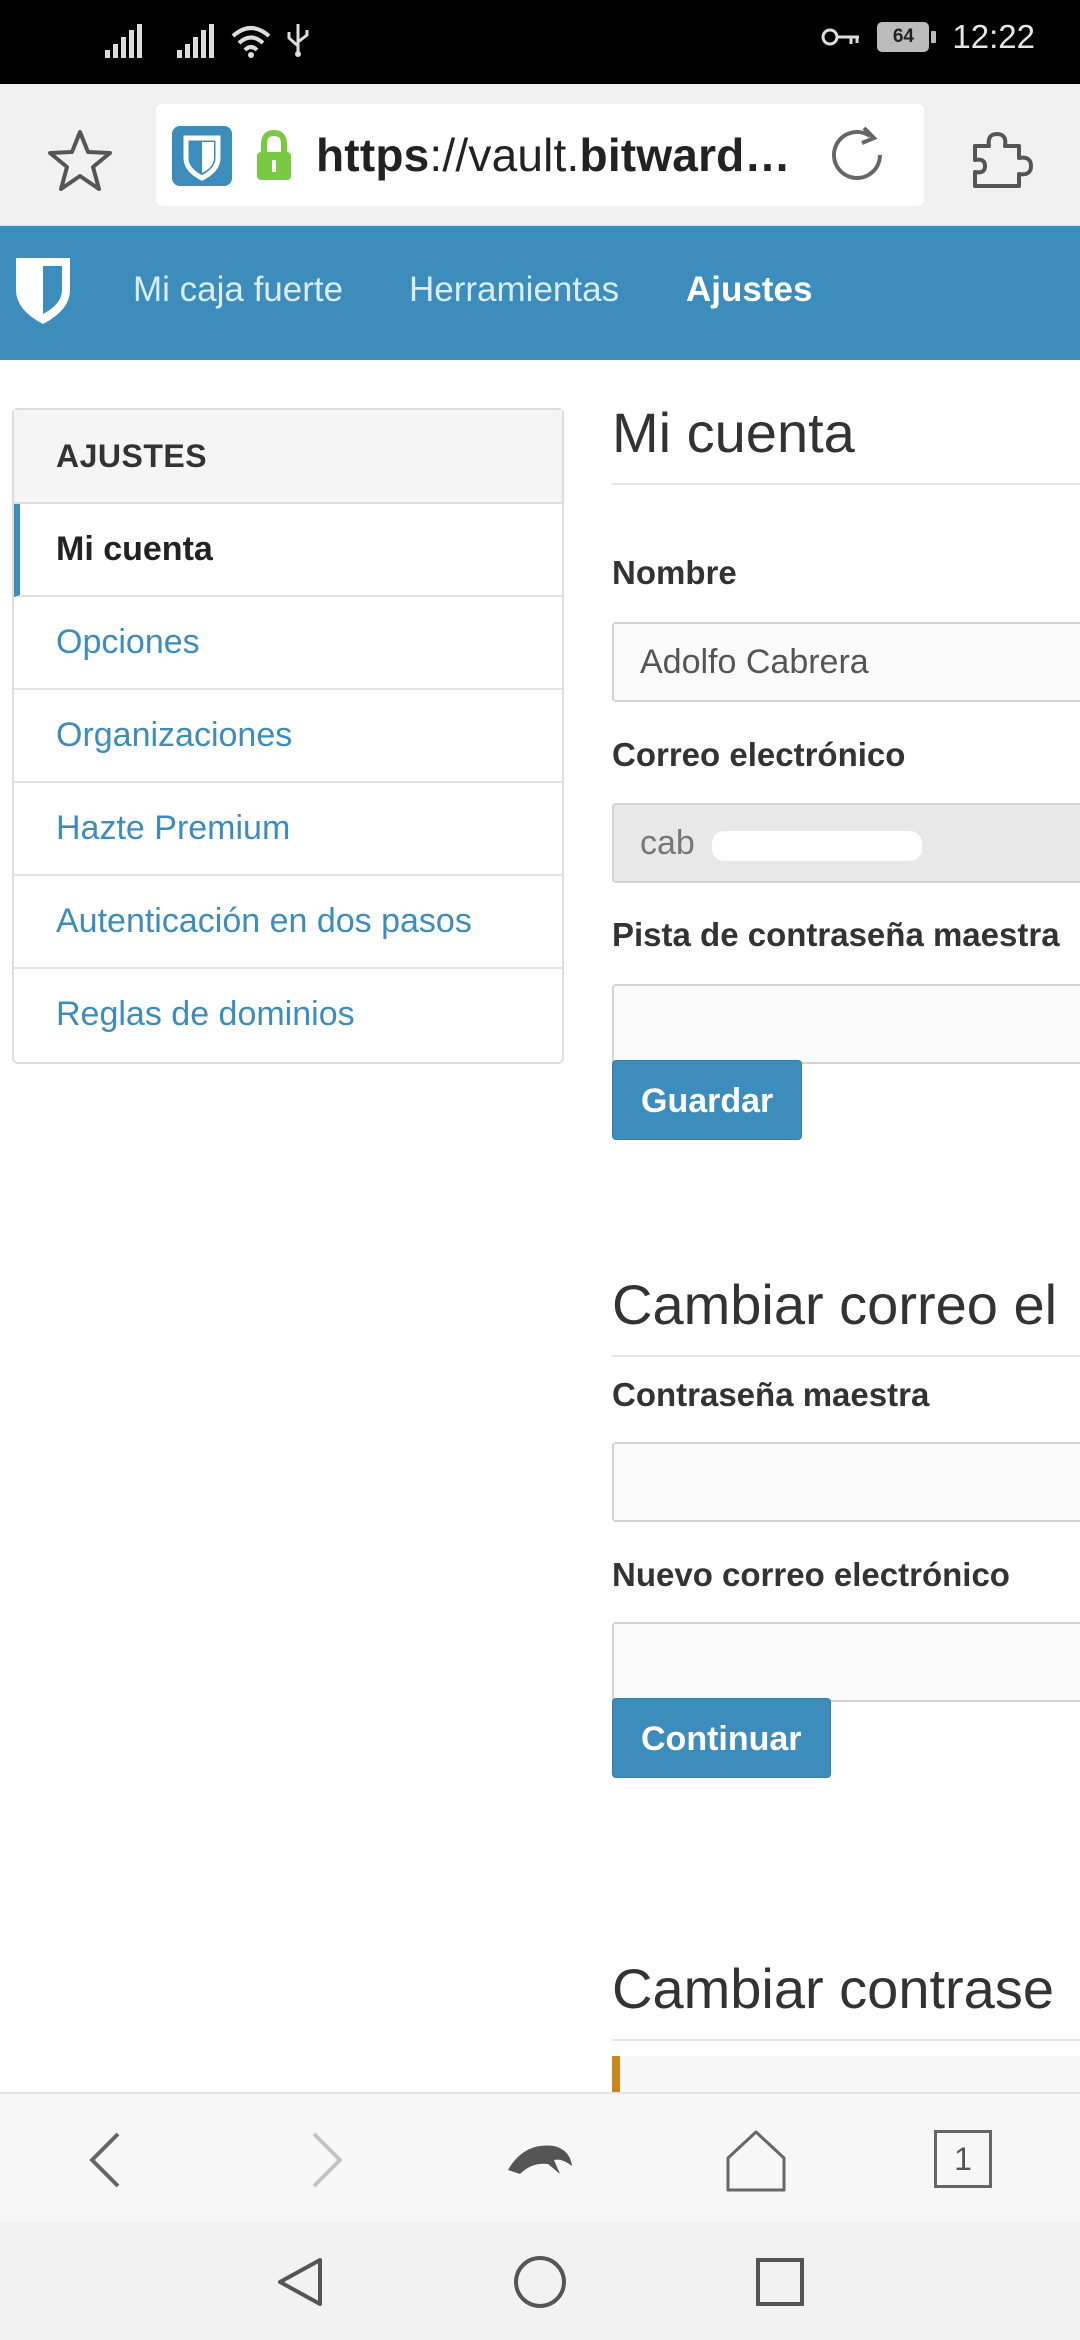  I want to click on new-email-label: Nuevo correo electrónico, so click(811, 1574).